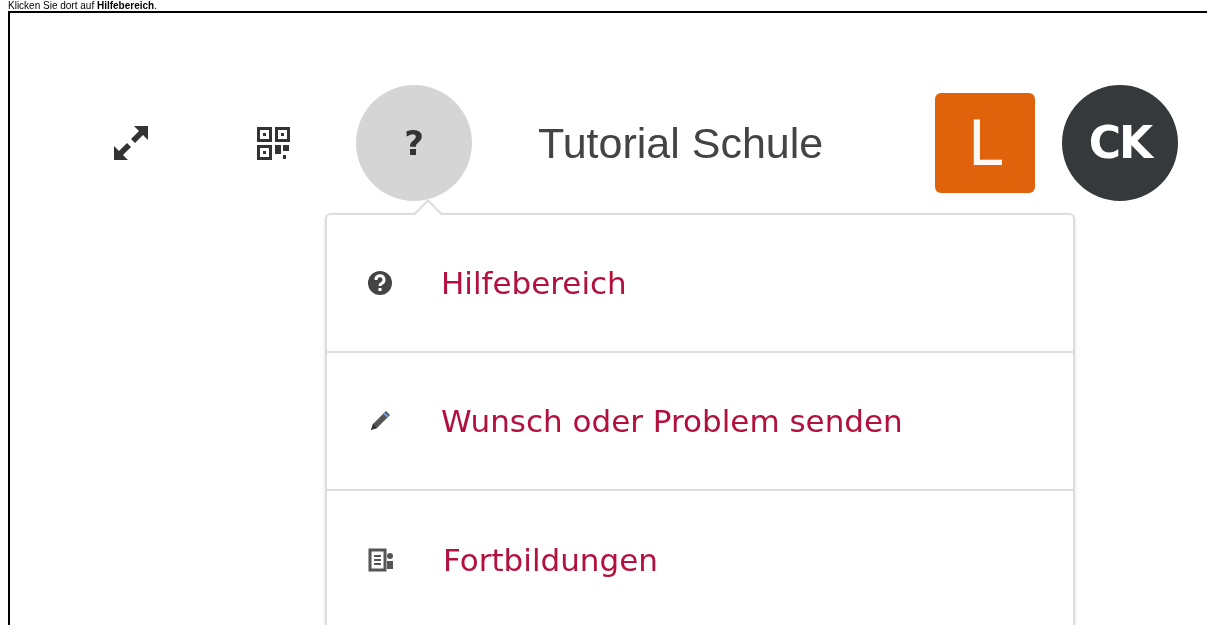 The image size is (1207, 625). I want to click on menu-link: Hilfebereich, so click(534, 283).